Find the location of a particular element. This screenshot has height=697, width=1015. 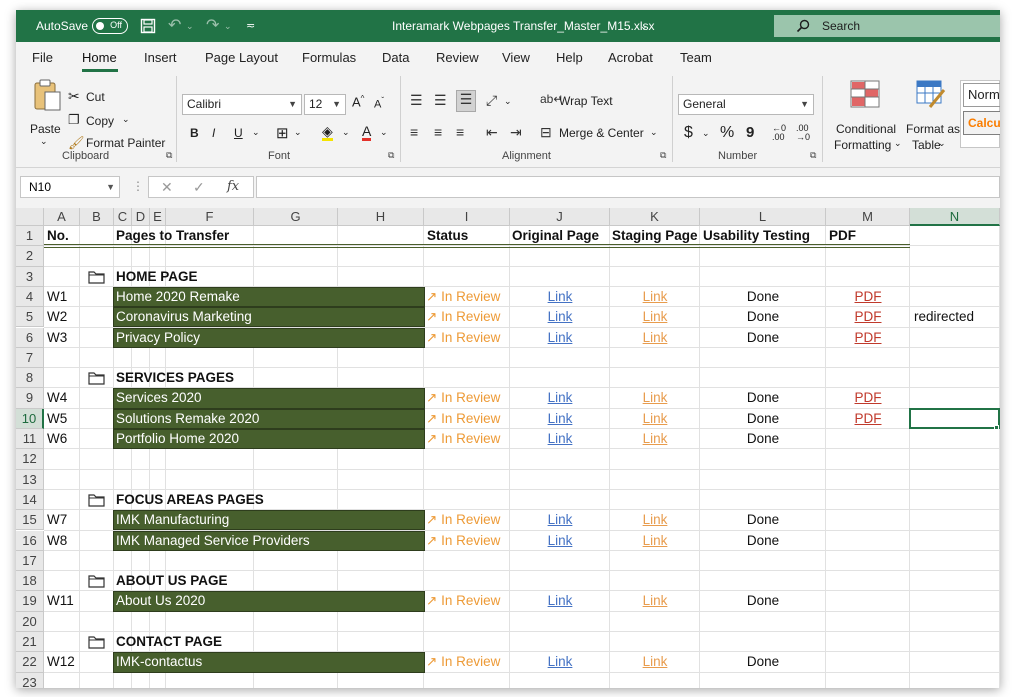

column-header-d: D is located at coordinates (141, 217).